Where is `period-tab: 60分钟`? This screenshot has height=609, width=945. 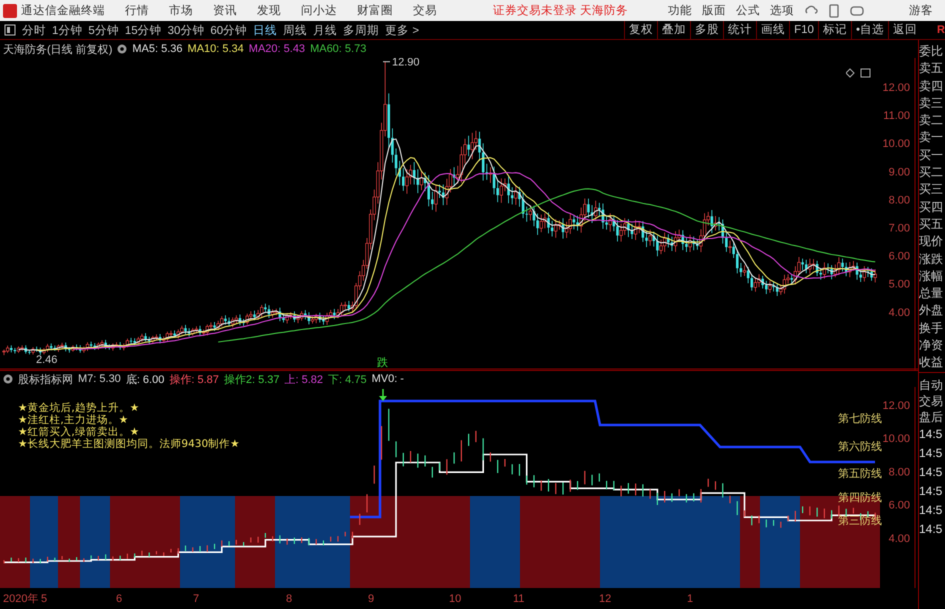
period-tab: 60分钟 is located at coordinates (229, 30).